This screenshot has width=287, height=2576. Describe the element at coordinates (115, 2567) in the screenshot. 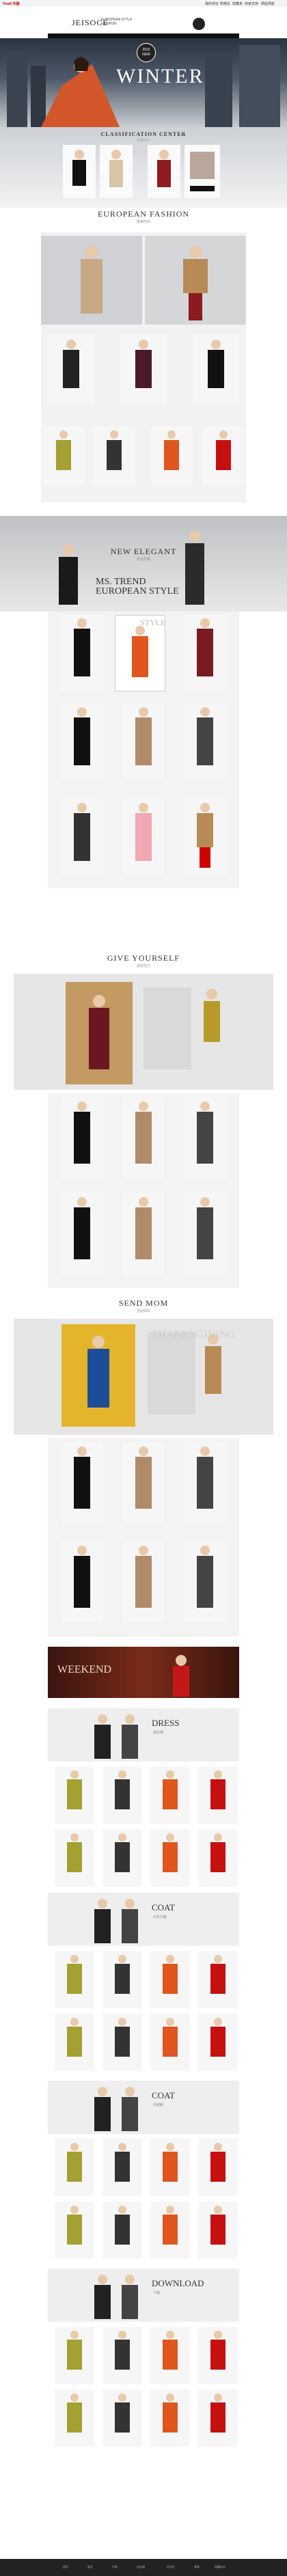

I see `footer-link: 外套` at that location.